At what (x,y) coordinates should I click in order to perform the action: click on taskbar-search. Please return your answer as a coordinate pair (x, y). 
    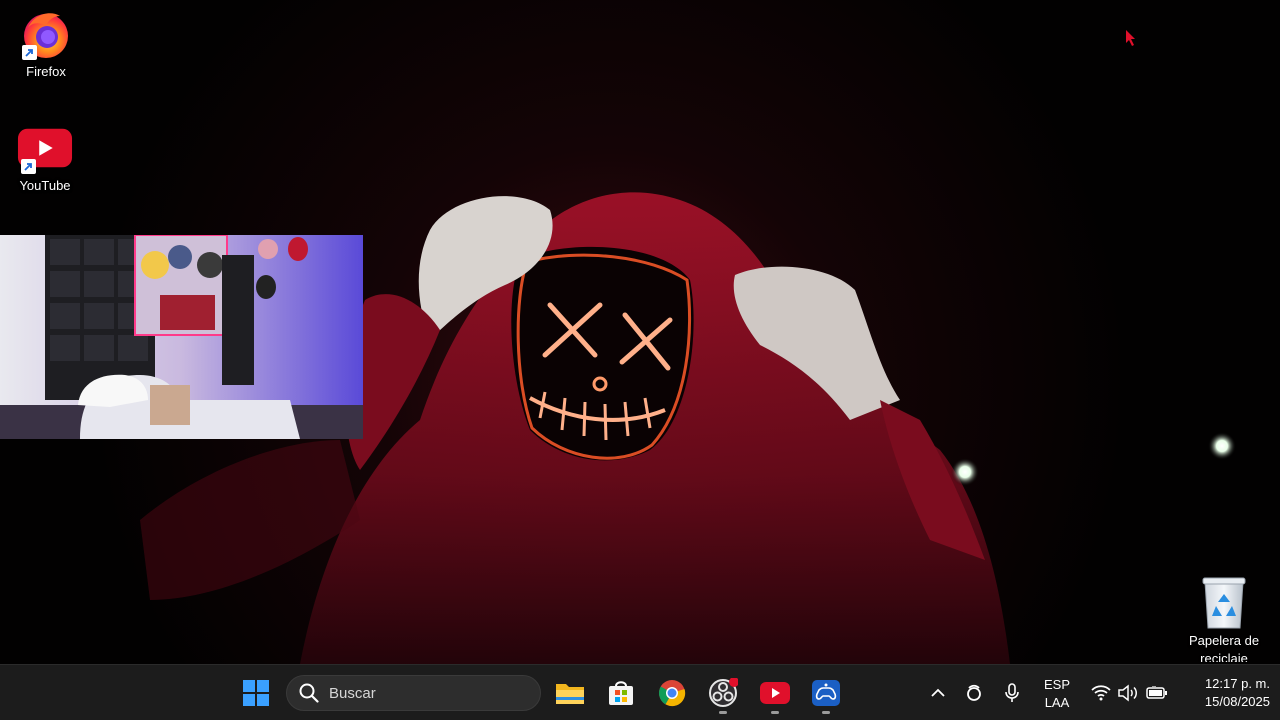
    Looking at the image, I should click on (413, 693).